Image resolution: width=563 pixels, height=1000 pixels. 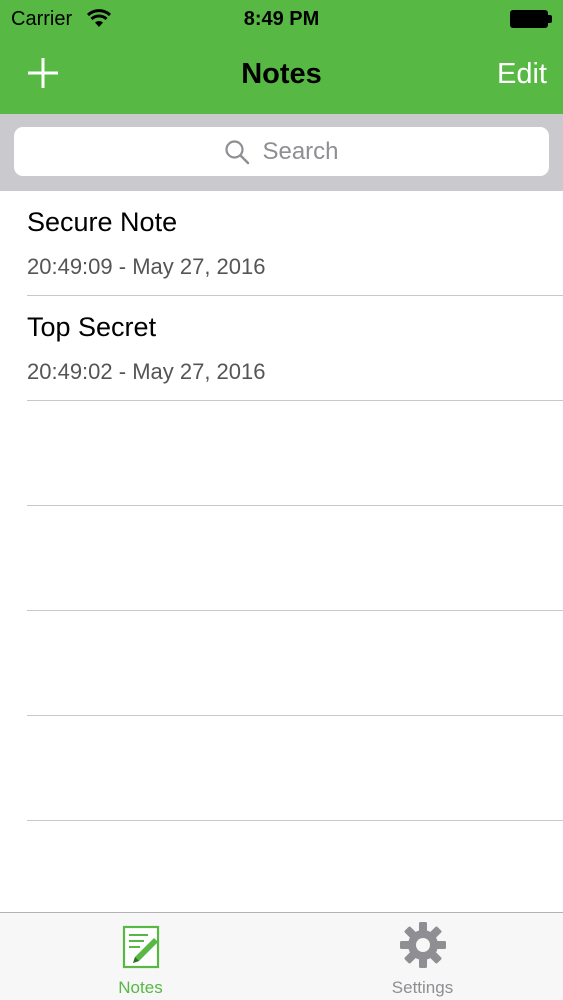 I want to click on search-input: Search, so click(x=281, y=151).